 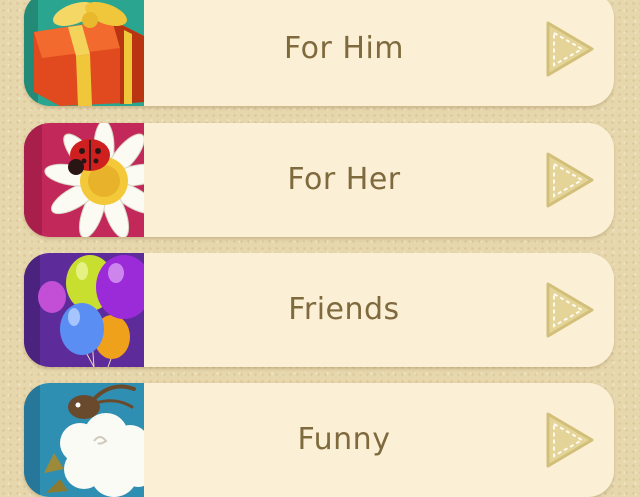 I want to click on category-label: For Her, so click(x=344, y=179).